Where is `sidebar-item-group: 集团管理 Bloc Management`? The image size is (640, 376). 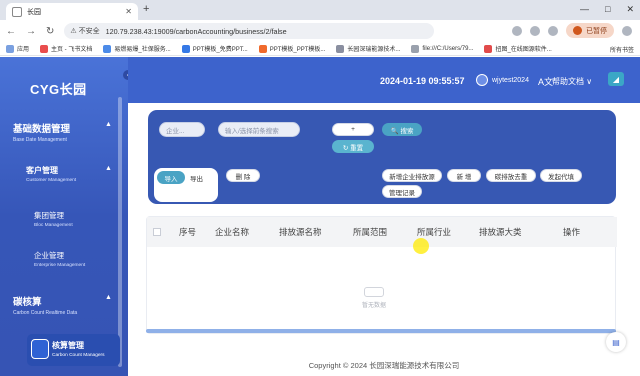
sidebar-item-group: 集团管理 Bloc Management is located at coordinates (53, 219).